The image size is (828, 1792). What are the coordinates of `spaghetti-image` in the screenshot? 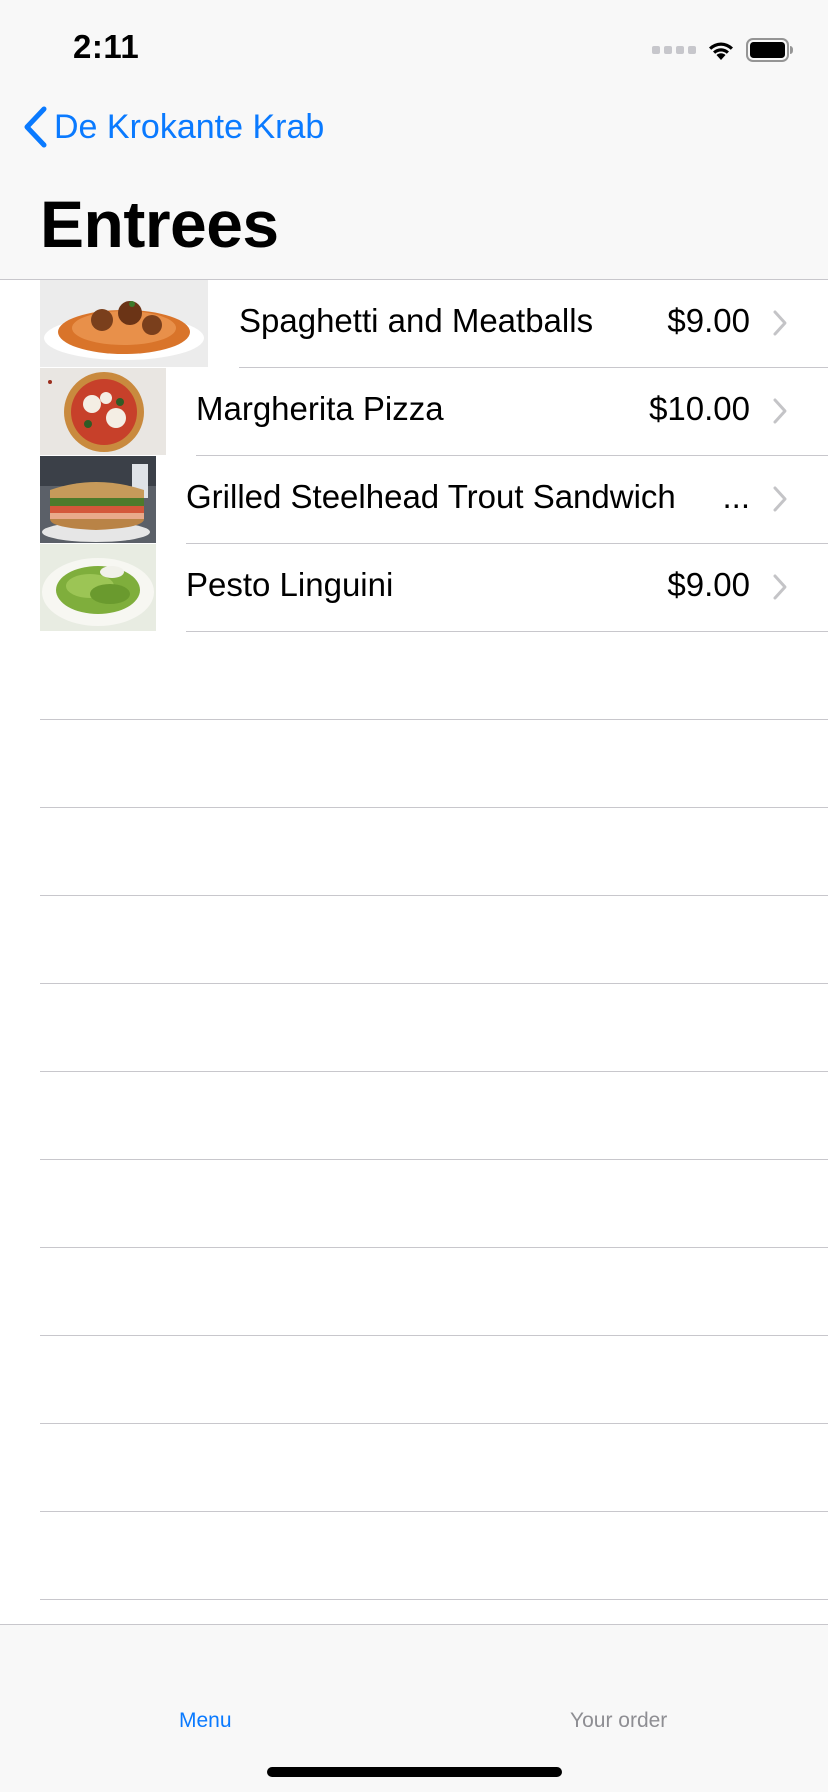 It's located at (124, 323).